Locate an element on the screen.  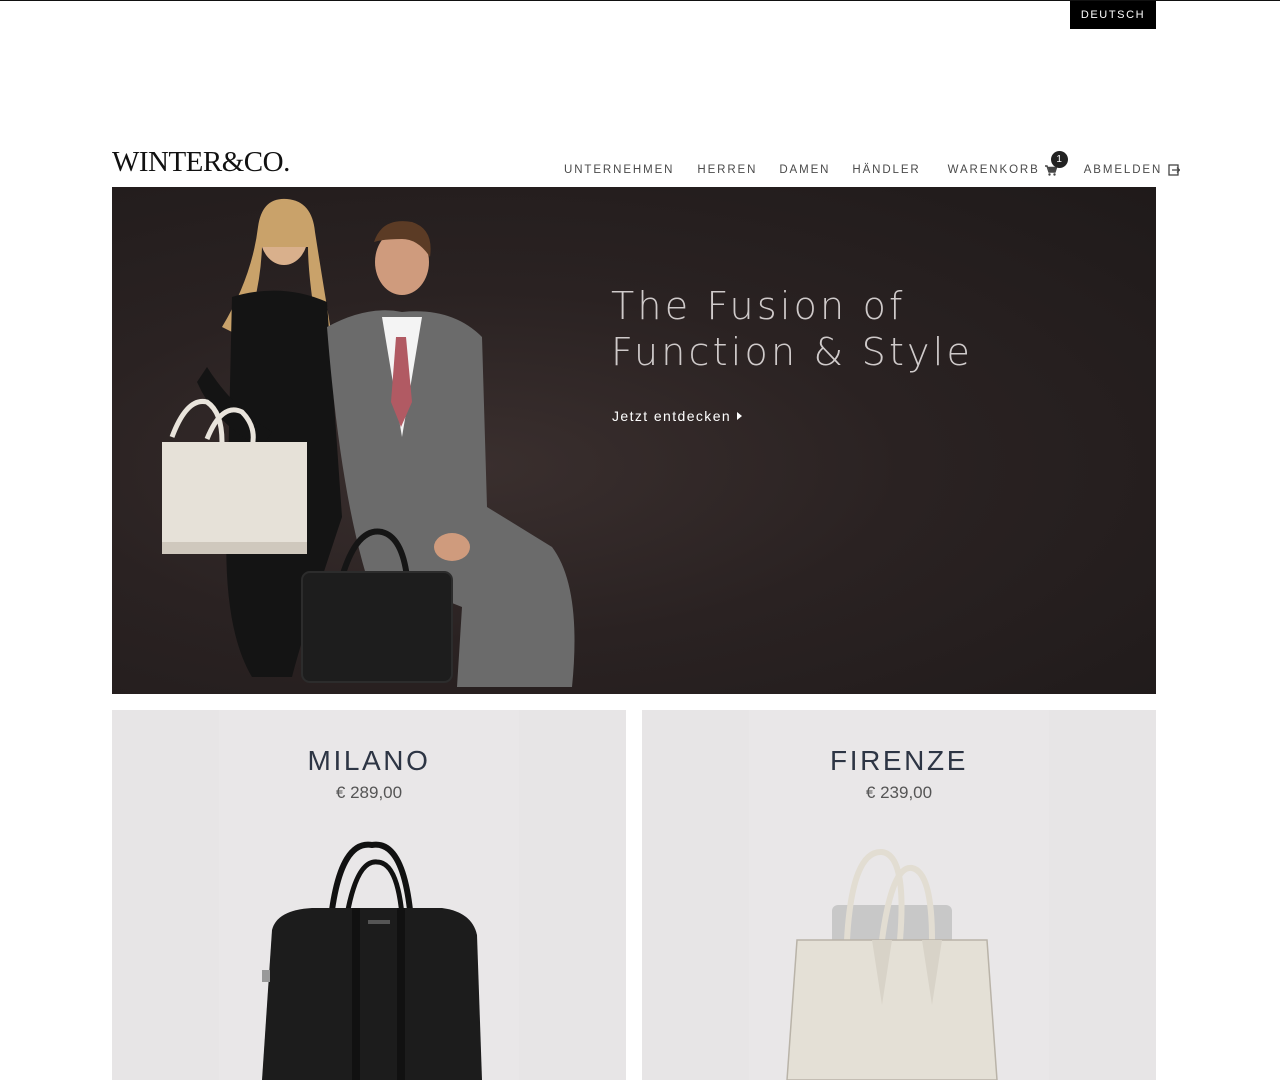
milano-bag-image is located at coordinates (372, 960).